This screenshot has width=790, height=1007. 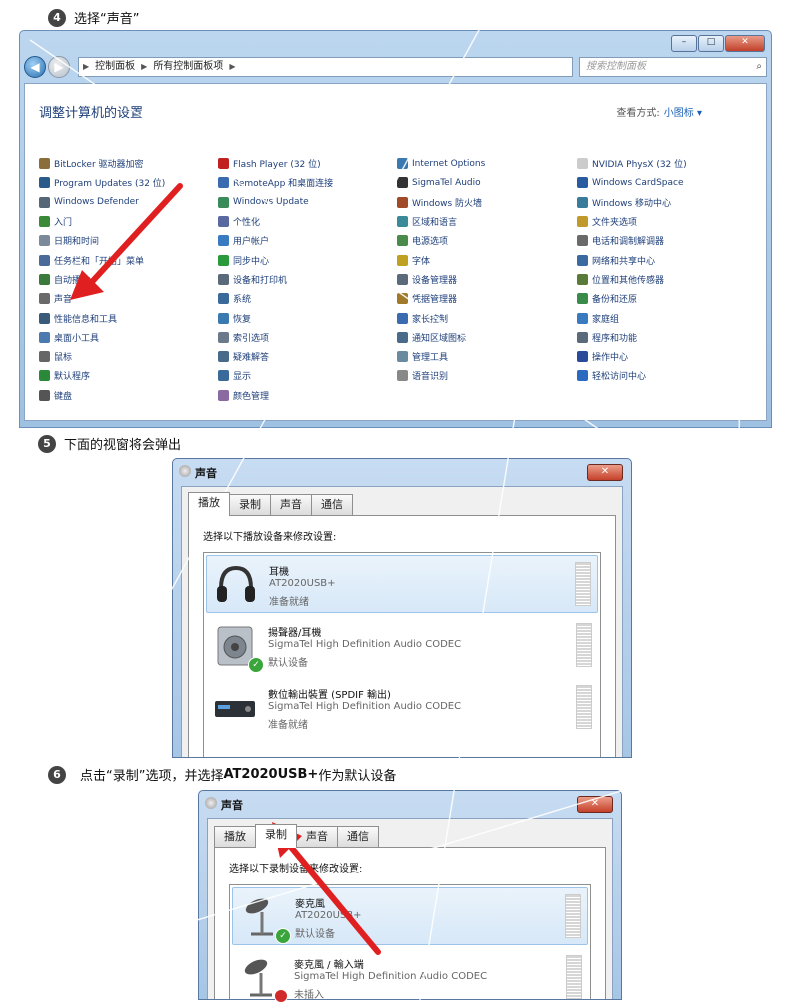 What do you see at coordinates (325, 67) in the screenshot?
I see `address-bar: ▶ 控制面板 ▶ 所有控制面板项 ▶` at bounding box center [325, 67].